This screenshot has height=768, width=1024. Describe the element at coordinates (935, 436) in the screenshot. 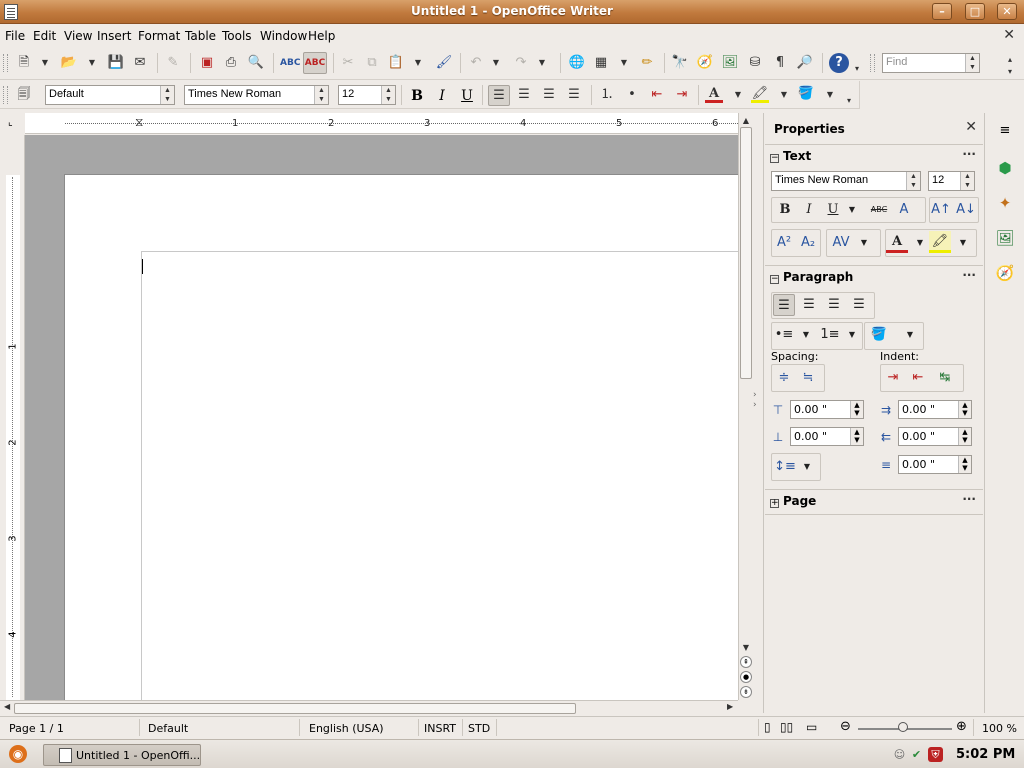

I see `after-indent-field: 0.00 " ▲ ▼` at that location.